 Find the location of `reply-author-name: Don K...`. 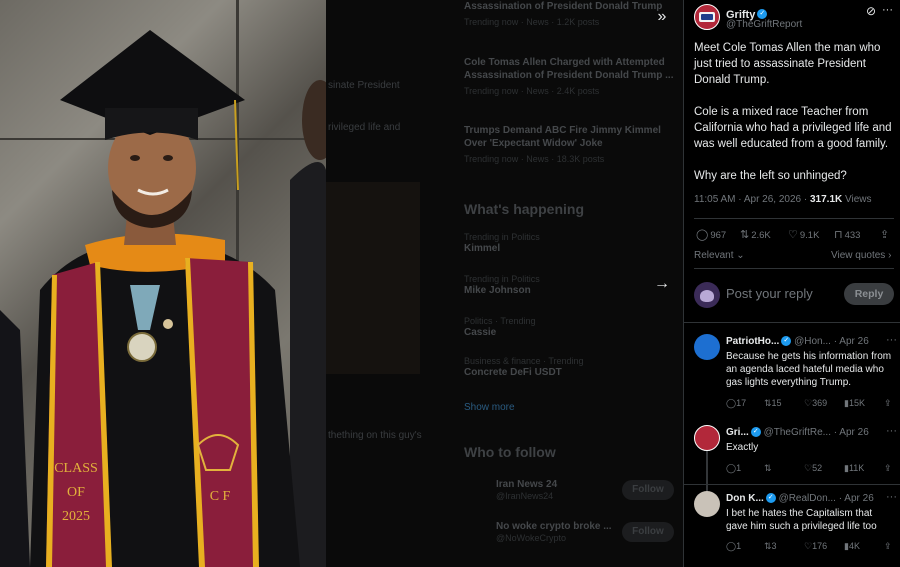

reply-author-name: Don K... is located at coordinates (745, 498).